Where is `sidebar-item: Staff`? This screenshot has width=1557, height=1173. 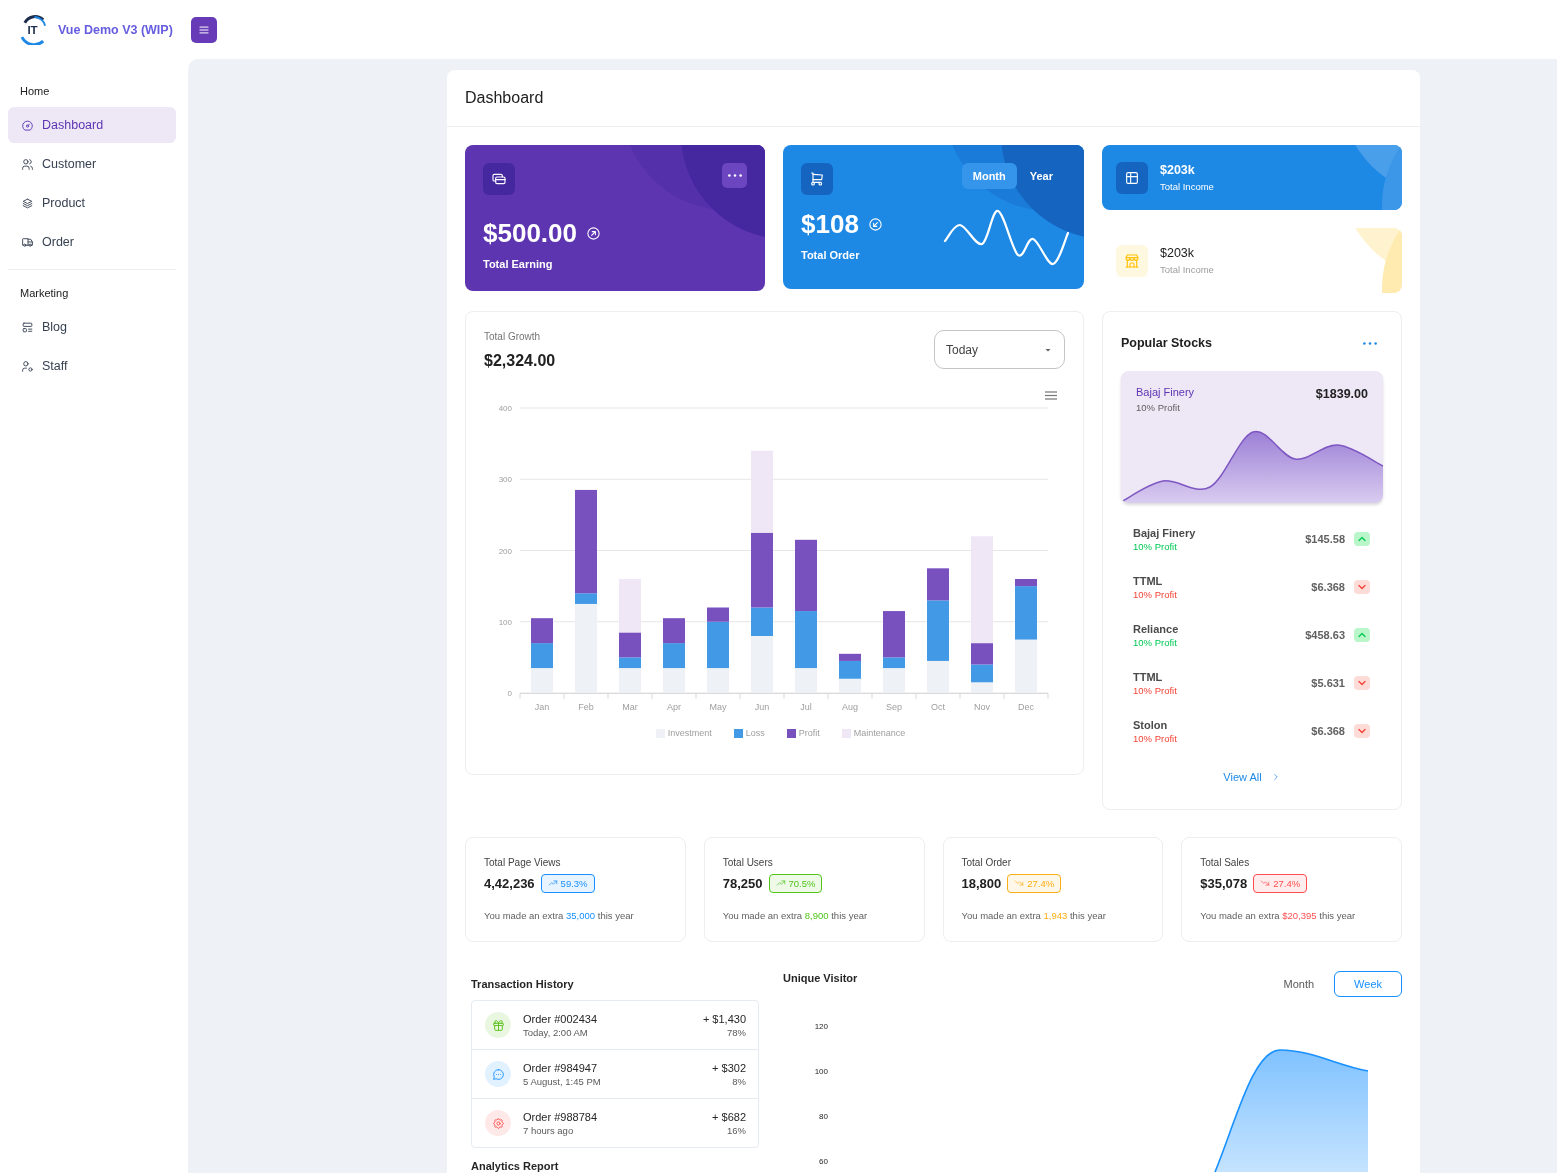 sidebar-item: Staff is located at coordinates (92, 366).